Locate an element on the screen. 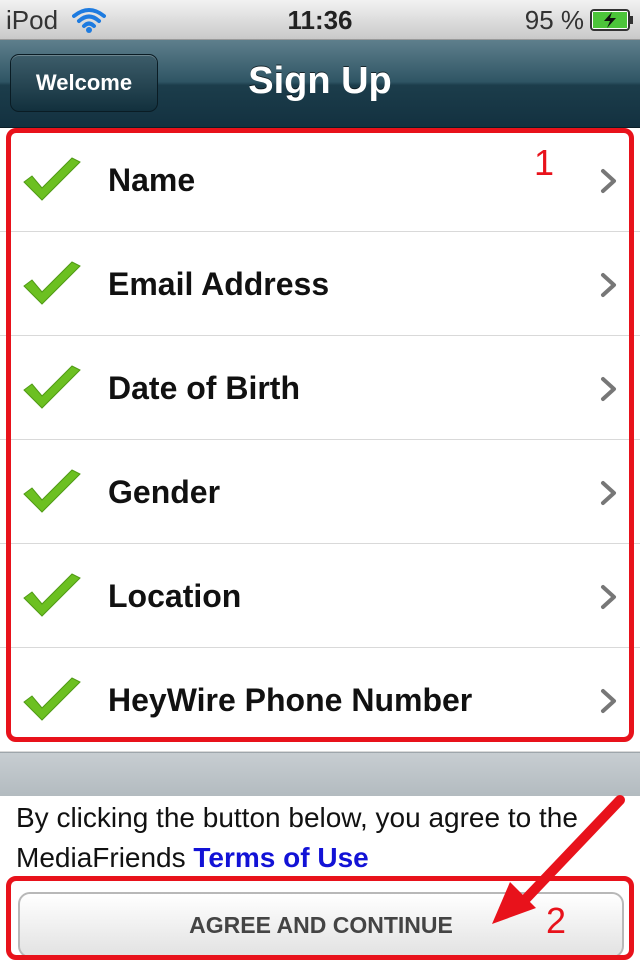 The width and height of the screenshot is (640, 960). navigation-bar: Welcome Sign Up is located at coordinates (320, 84).